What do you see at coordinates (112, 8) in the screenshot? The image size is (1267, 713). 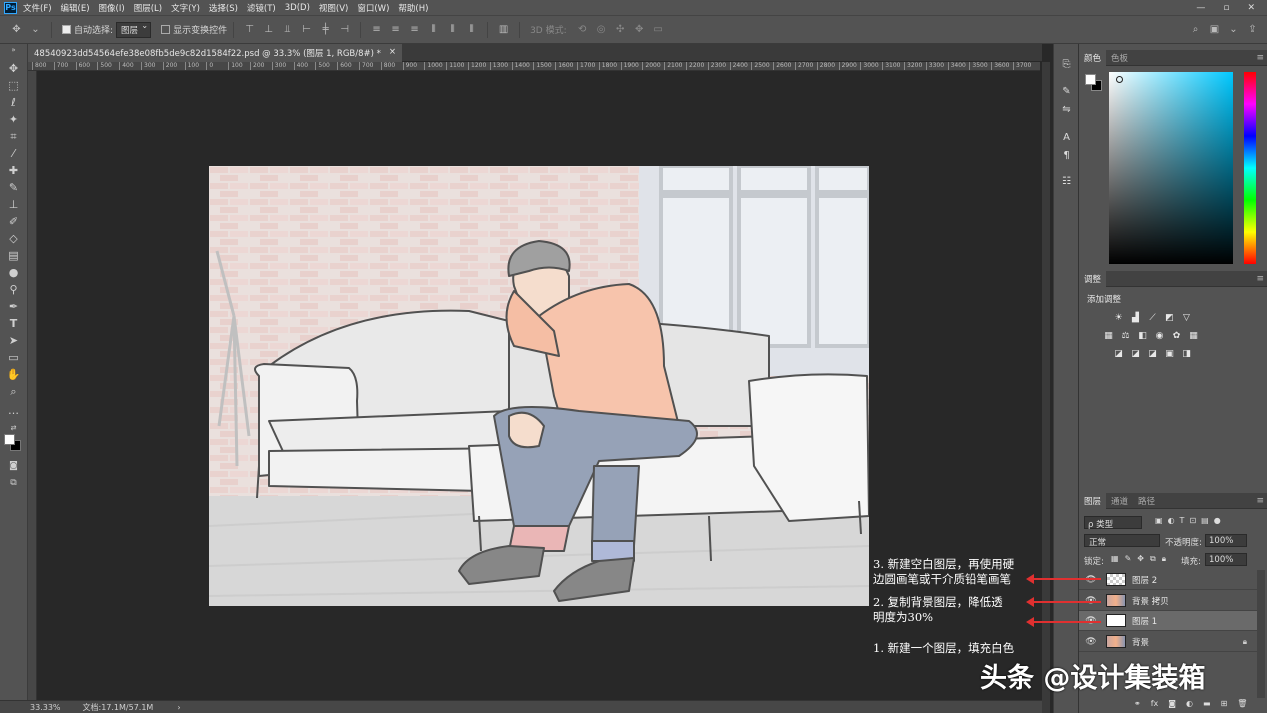 I see `menu-image: 图像(I)` at bounding box center [112, 8].